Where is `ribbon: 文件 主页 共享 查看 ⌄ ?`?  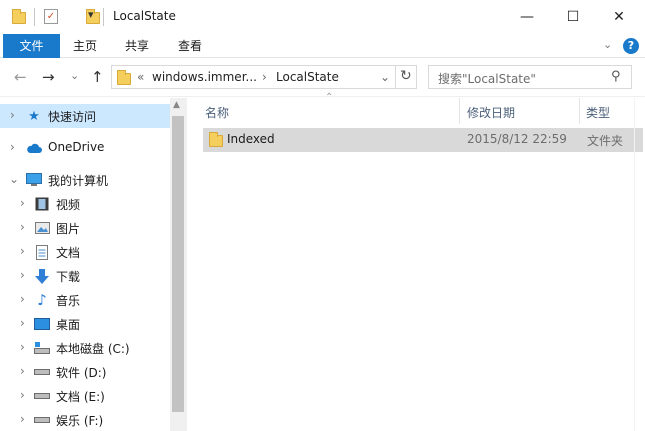 ribbon: 文件 主页 共享 查看 ⌄ ? is located at coordinates (322, 46).